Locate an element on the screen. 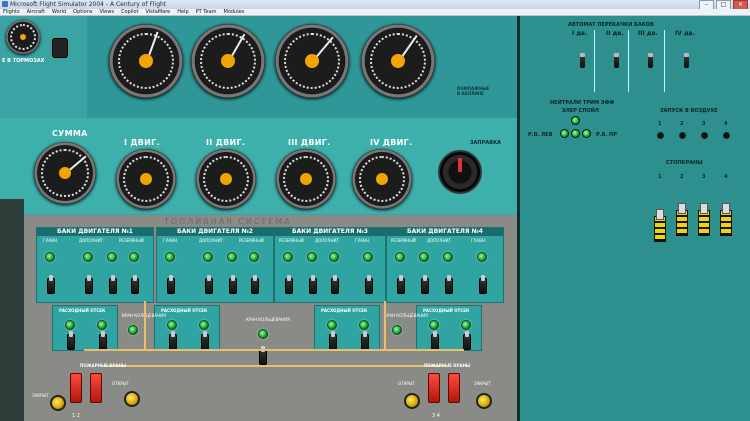 The image size is (750, 421). spoiler-label: ЭЛЕР СПОЙЛ is located at coordinates (581, 111).